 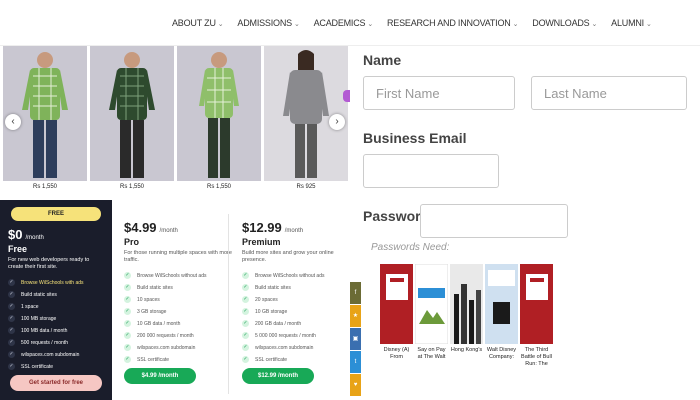 I want to click on feature-item: ✓ 200 000 requests / month, so click(x=179, y=336).